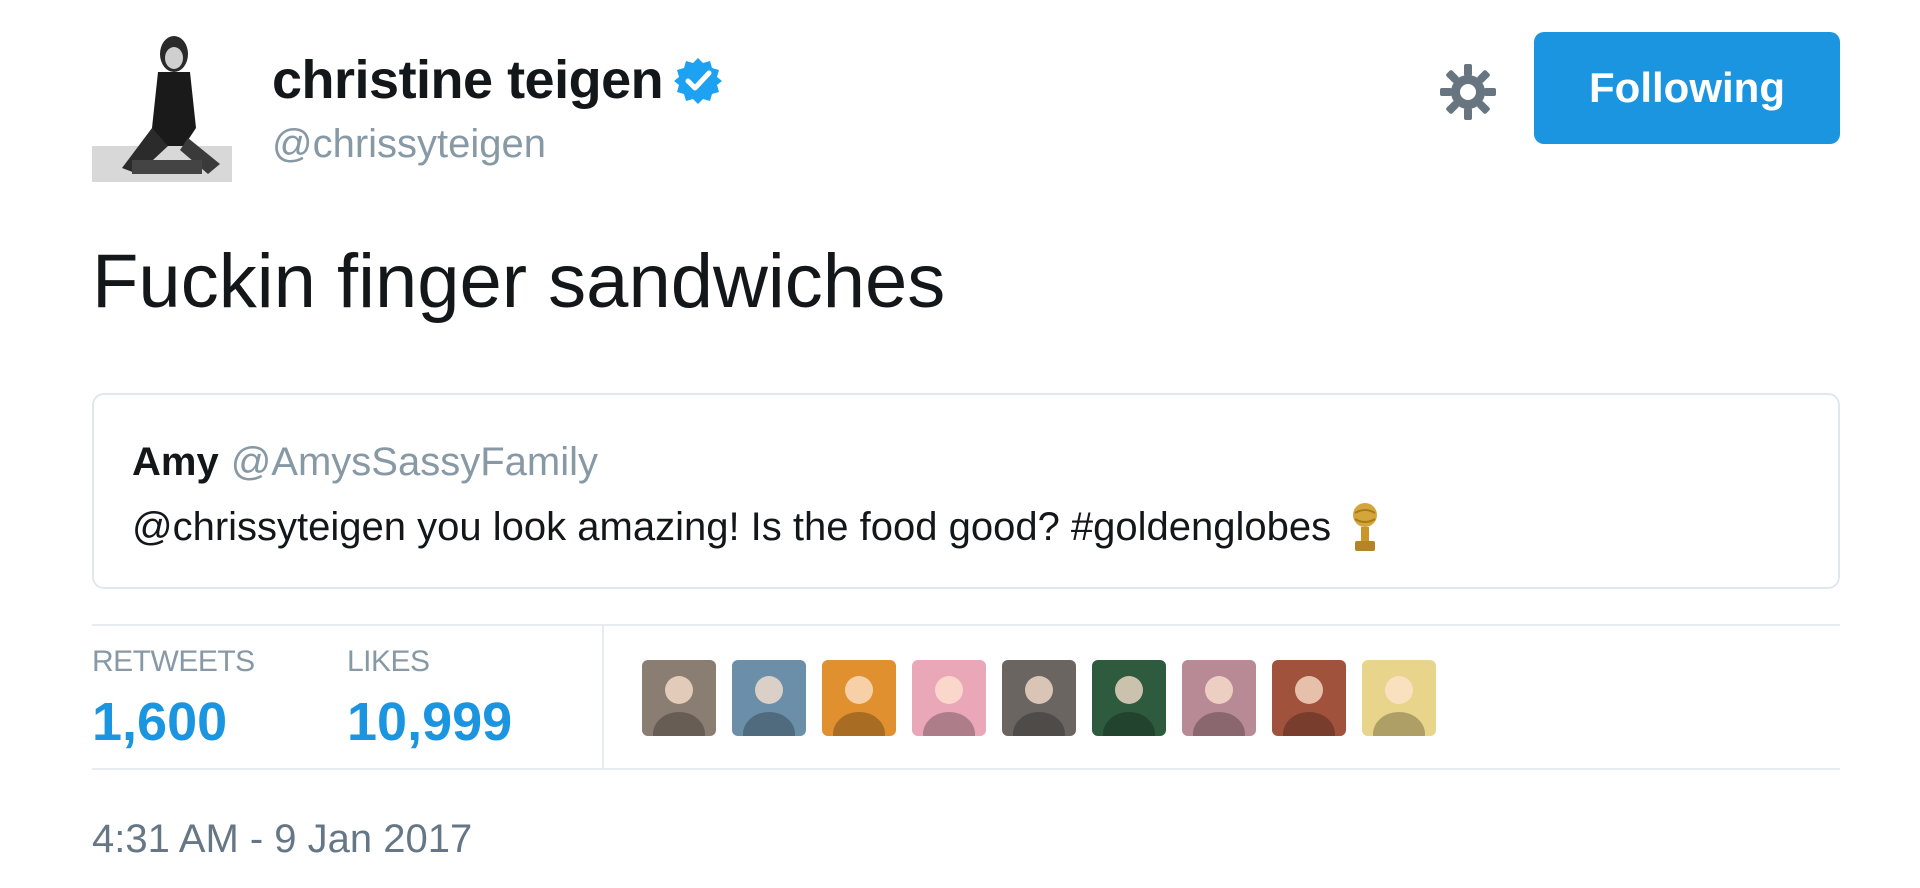 The image size is (1920, 888). I want to click on following-button: Following, so click(1687, 88).